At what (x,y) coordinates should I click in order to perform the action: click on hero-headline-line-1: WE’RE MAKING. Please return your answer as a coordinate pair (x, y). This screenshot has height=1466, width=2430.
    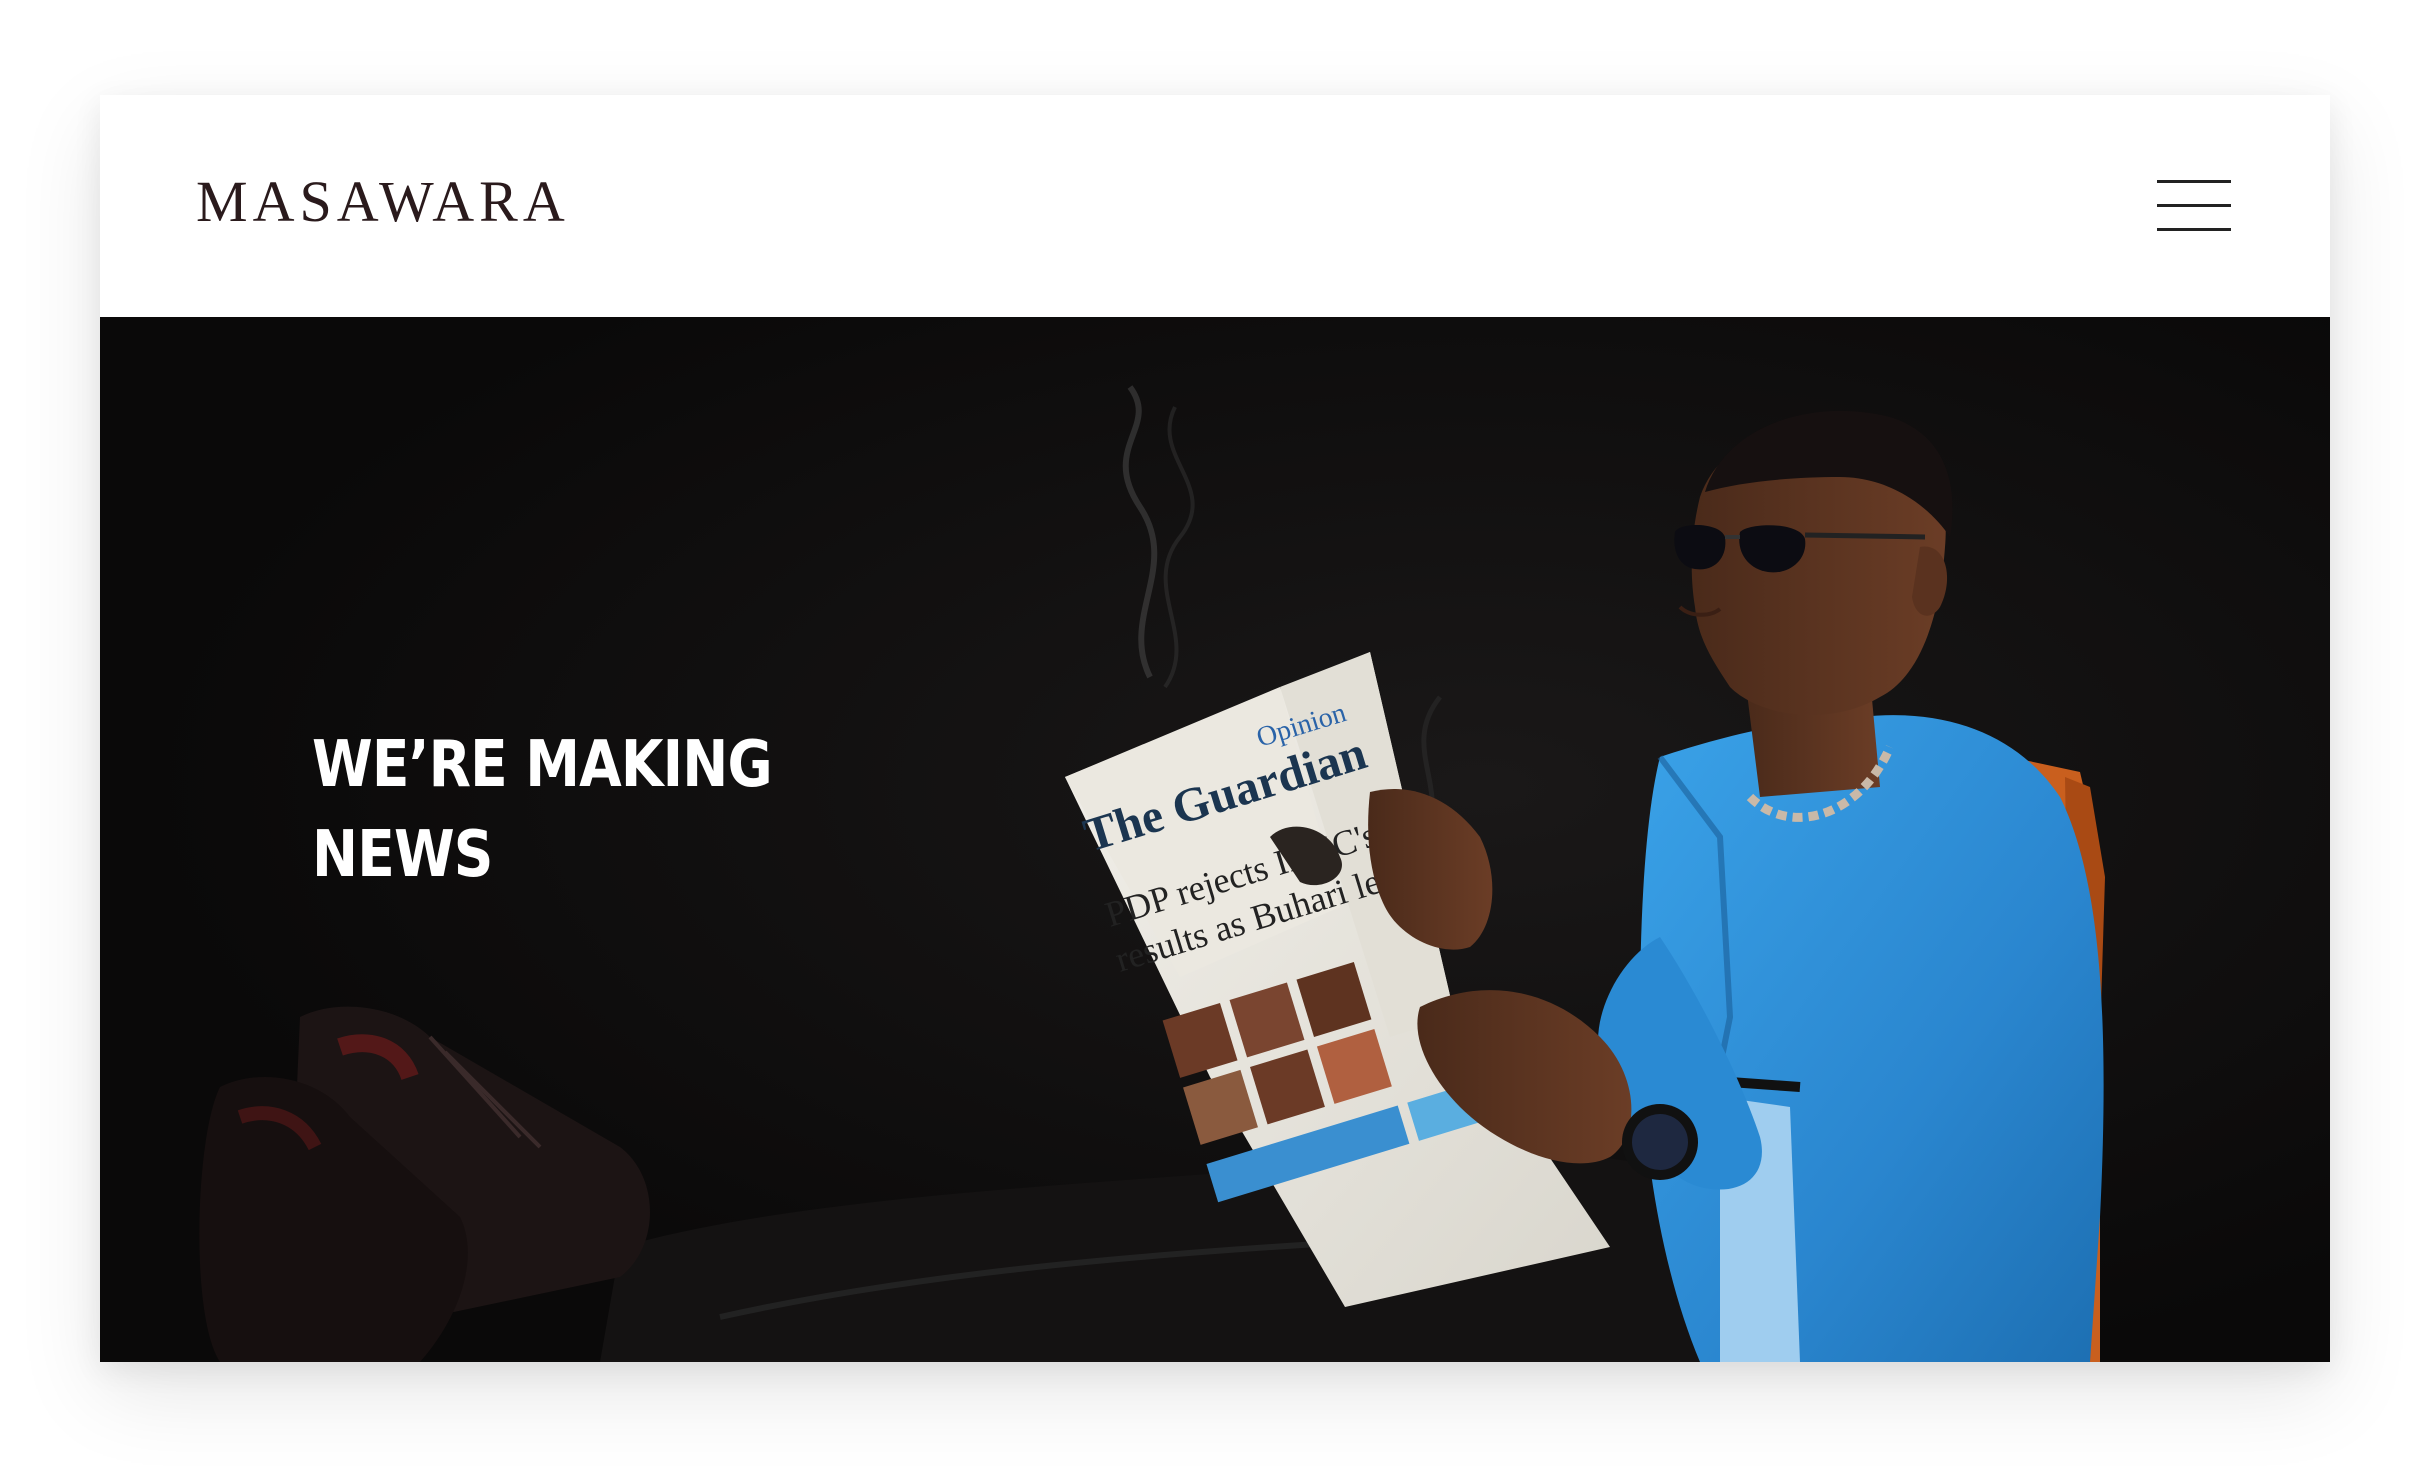
    Looking at the image, I should click on (542, 764).